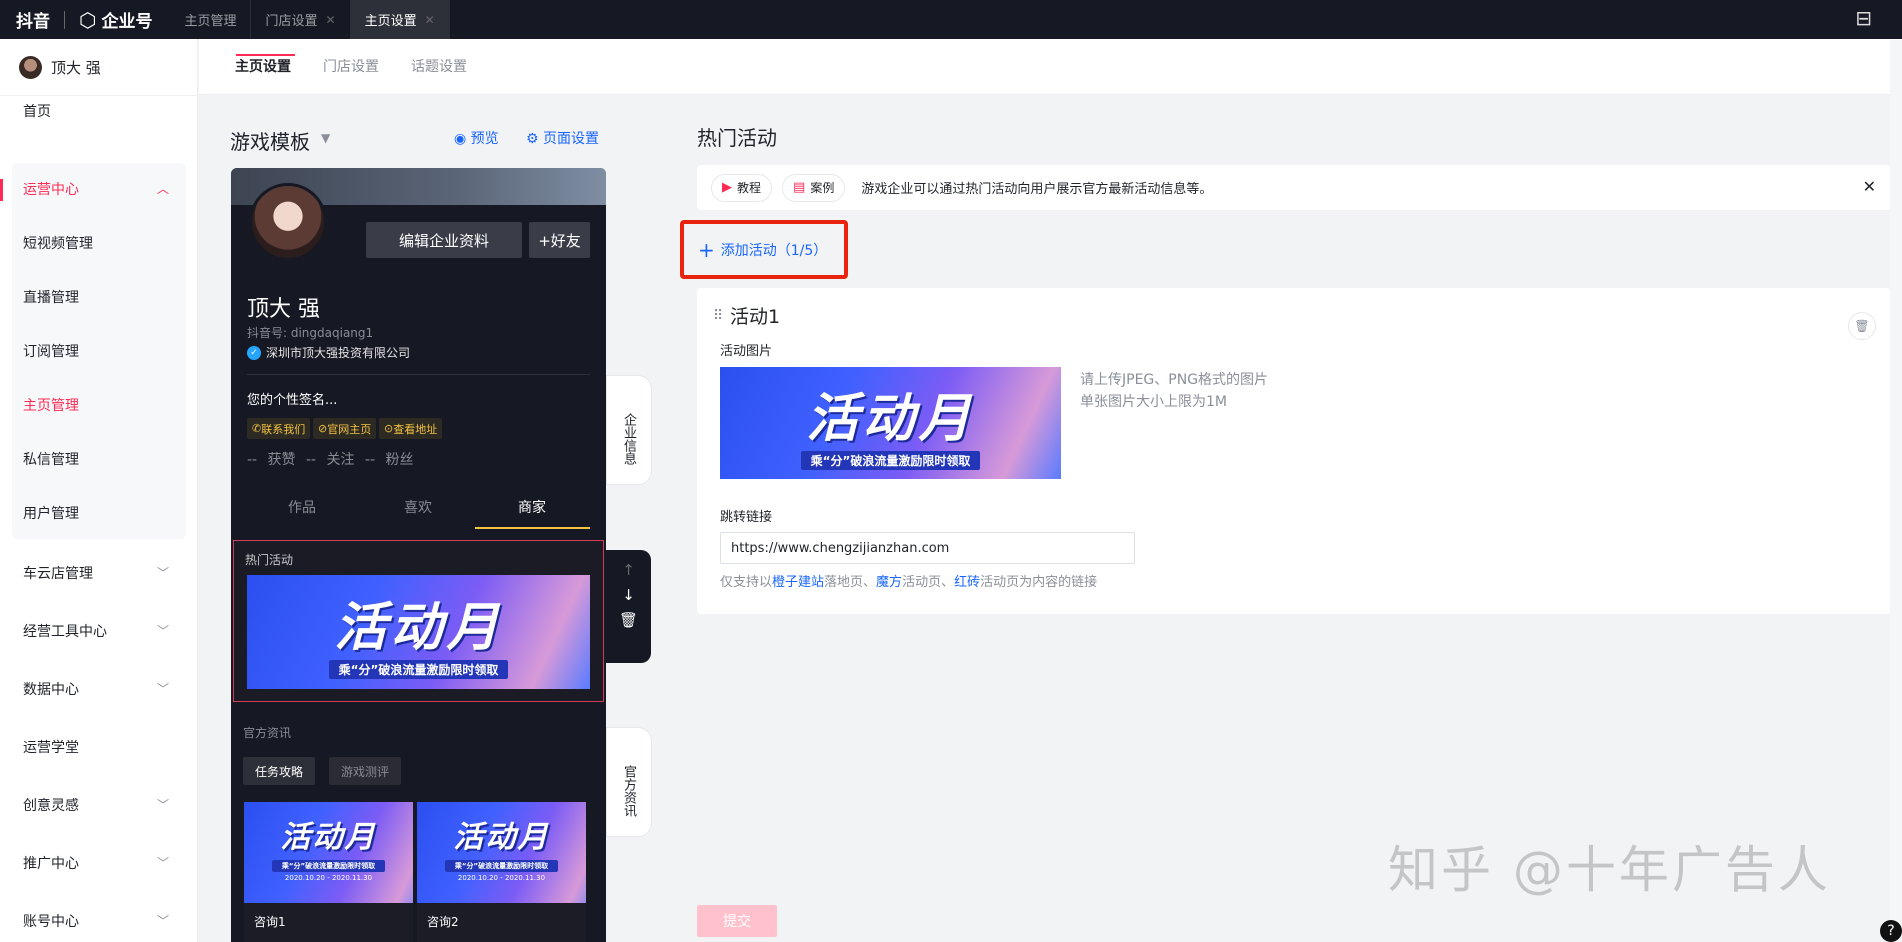  I want to click on help-icon: ?, so click(1891, 931).